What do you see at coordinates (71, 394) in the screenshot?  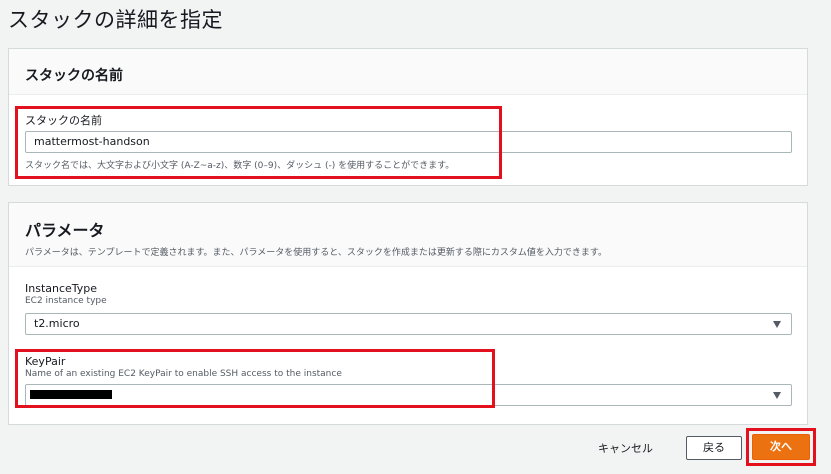 I see `redacted-value` at bounding box center [71, 394].